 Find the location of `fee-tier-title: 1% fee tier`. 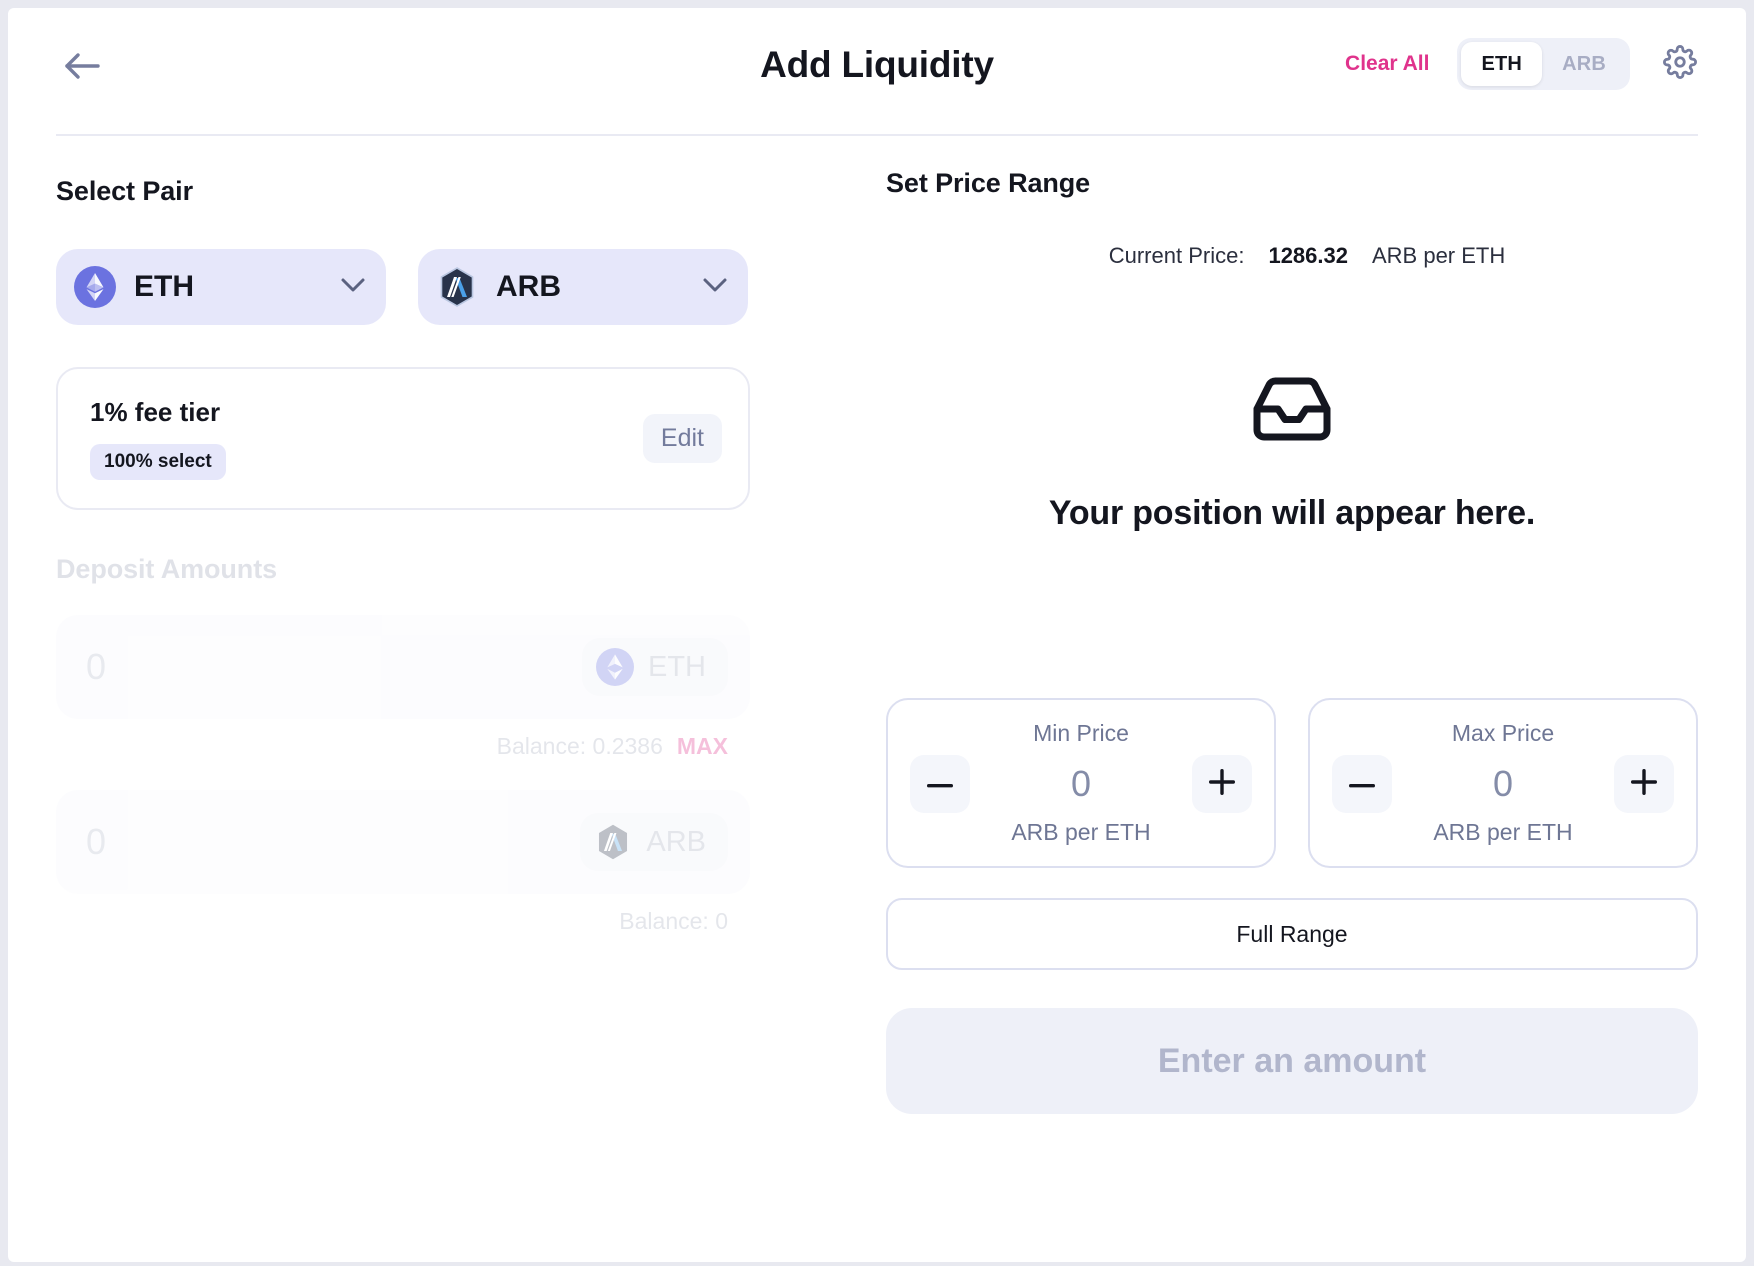

fee-tier-title: 1% fee tier is located at coordinates (155, 412).